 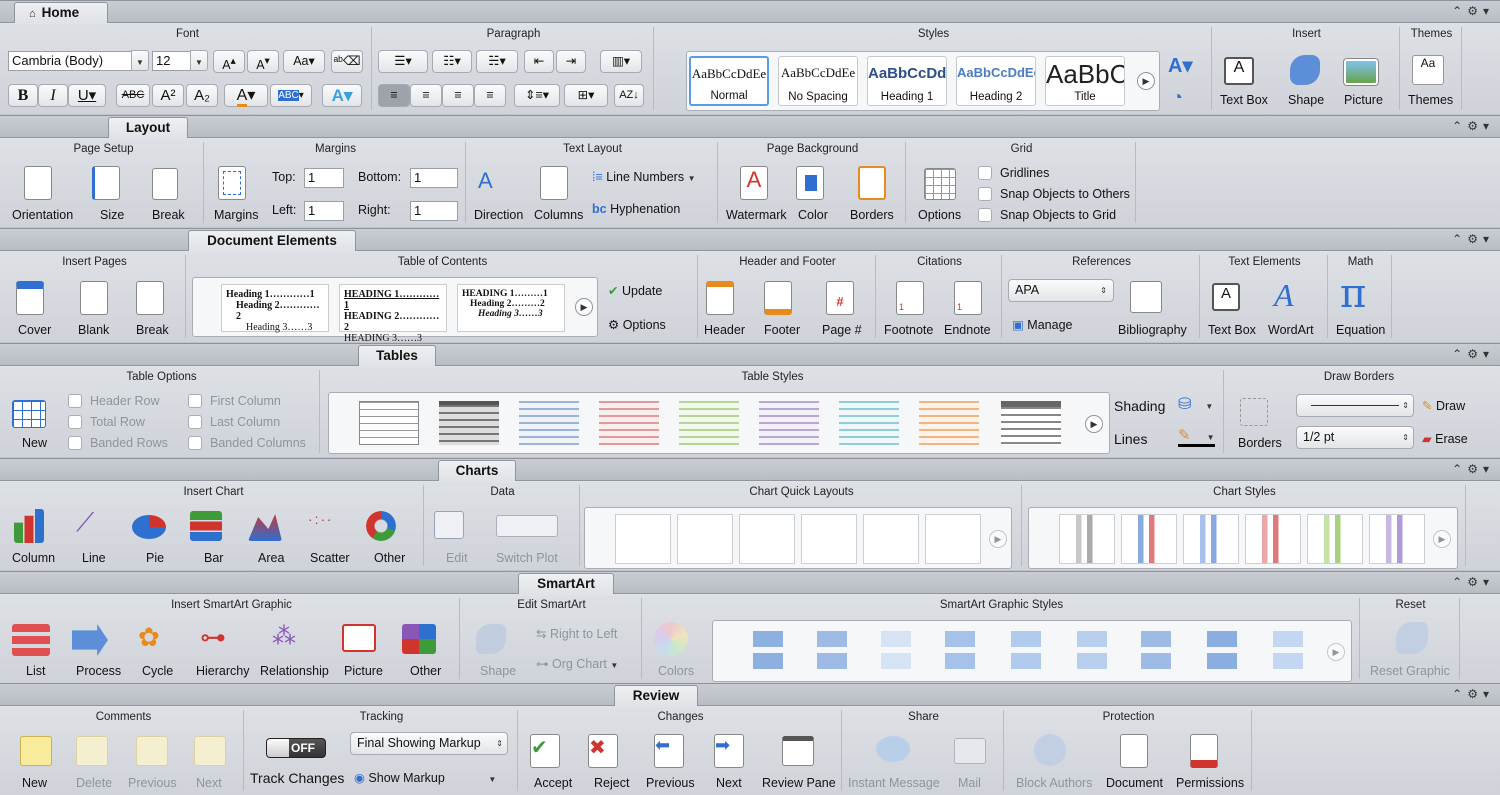 I want to click on change-case-button: Aa▾, so click(x=304, y=61).